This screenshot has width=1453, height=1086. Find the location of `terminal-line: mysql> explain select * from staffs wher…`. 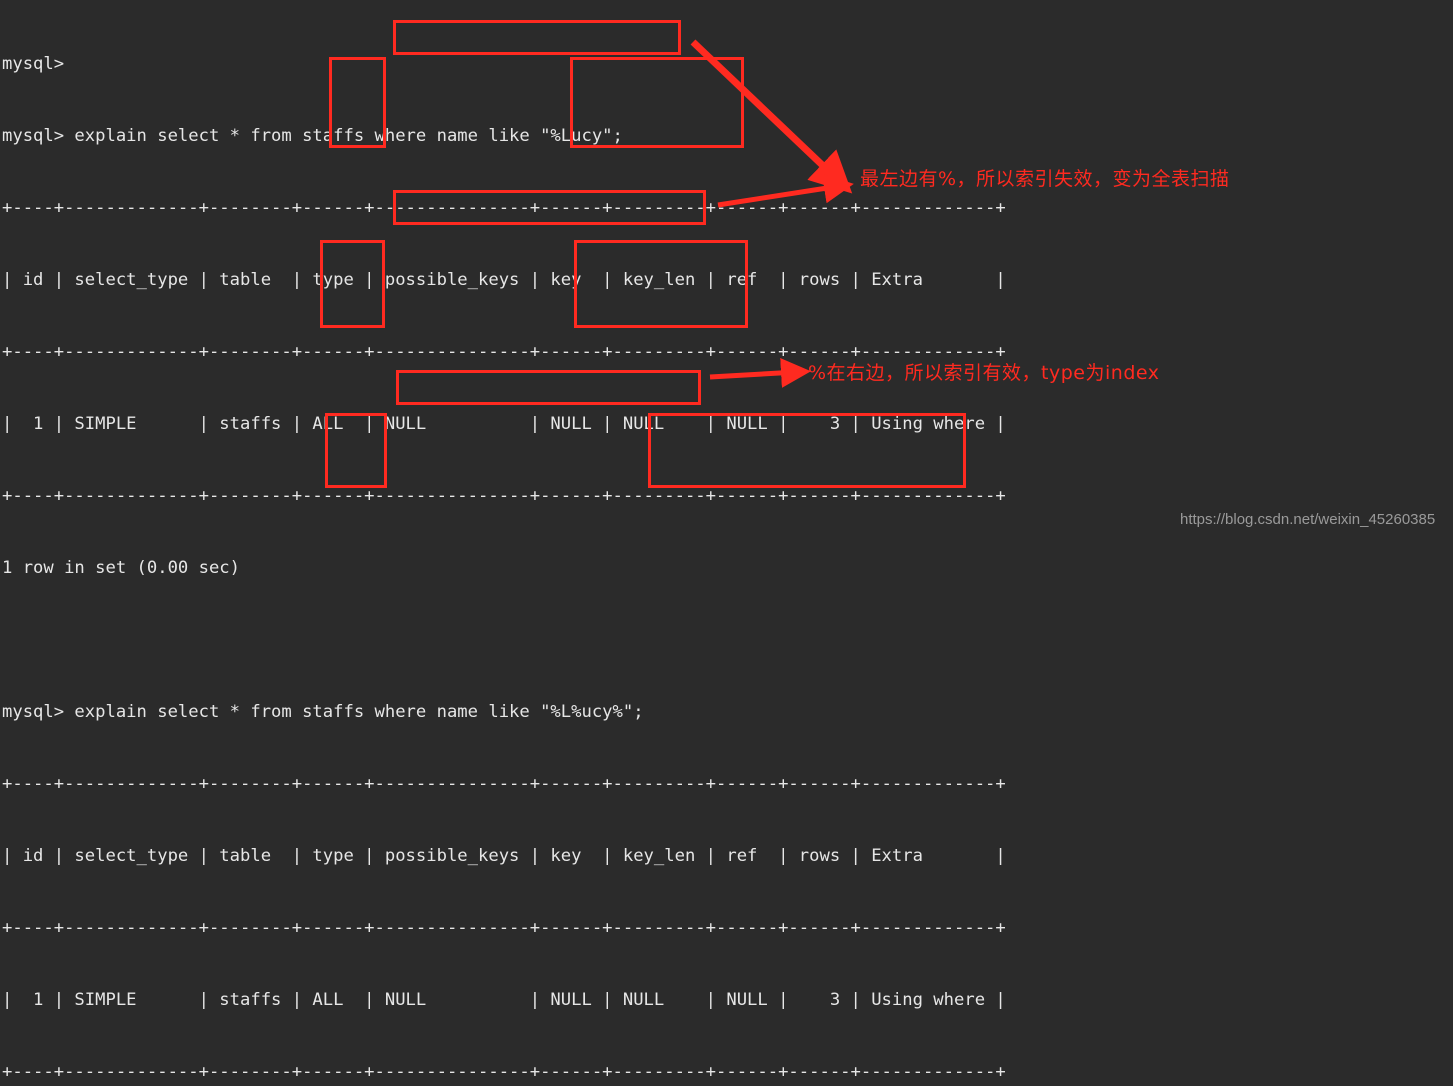

terminal-line: mysql> explain select * from staffs wher… is located at coordinates (323, 712).